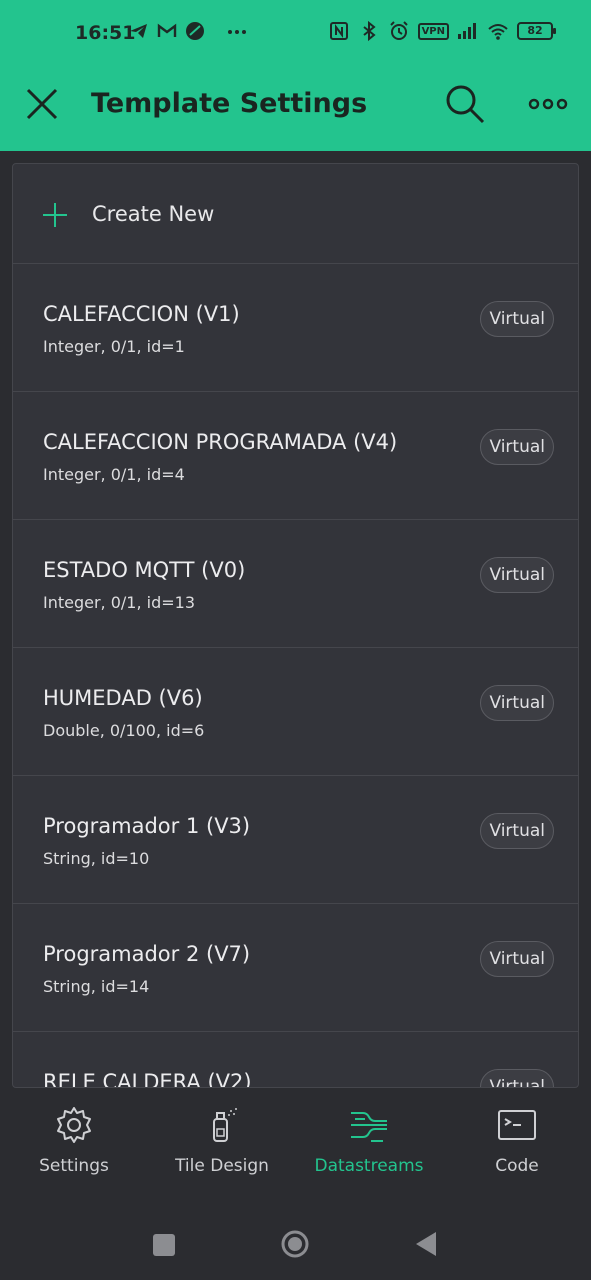 The image size is (591, 1280). What do you see at coordinates (147, 1079) in the screenshot?
I see `datastream-name: RELE CALDERA (V2)` at bounding box center [147, 1079].